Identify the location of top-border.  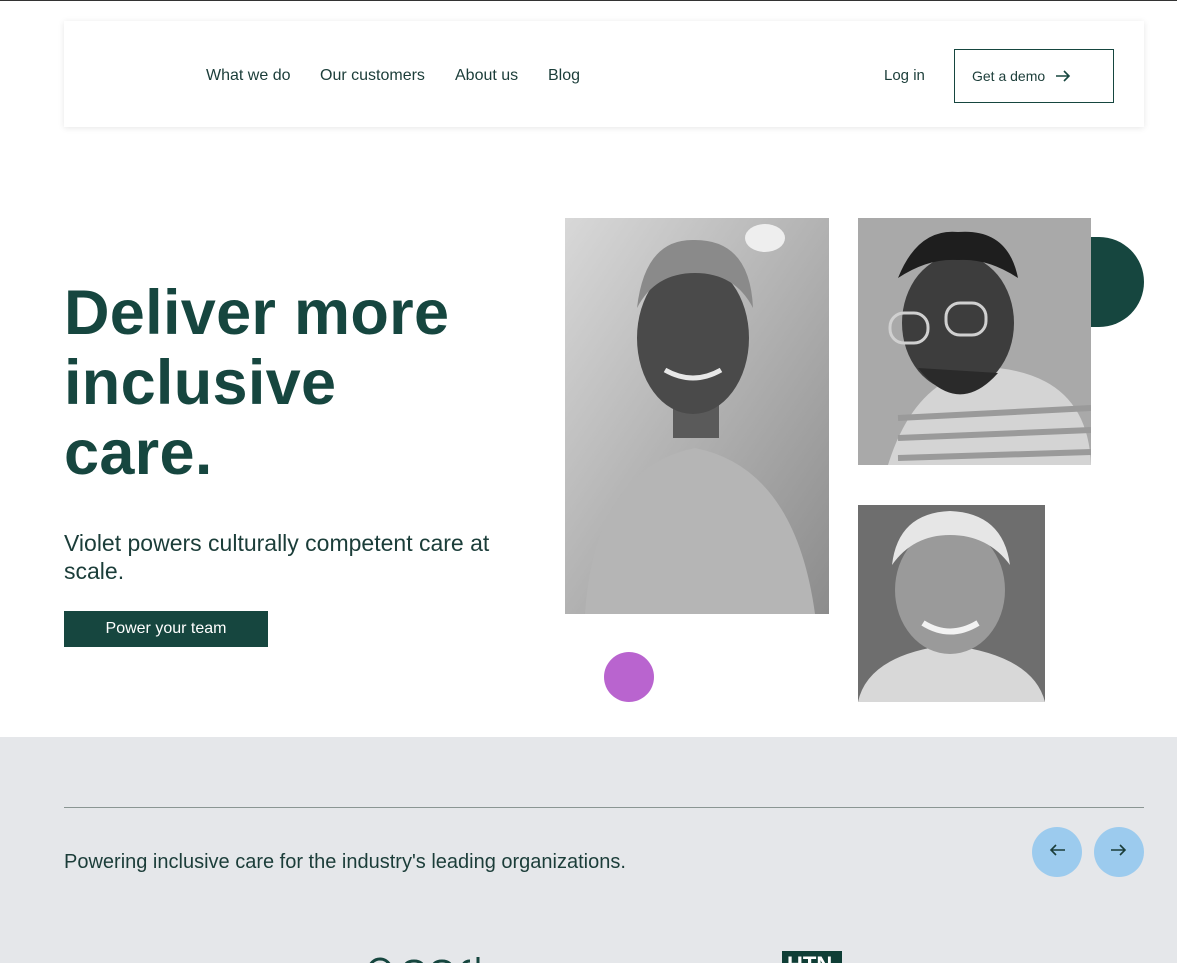
(588, 0).